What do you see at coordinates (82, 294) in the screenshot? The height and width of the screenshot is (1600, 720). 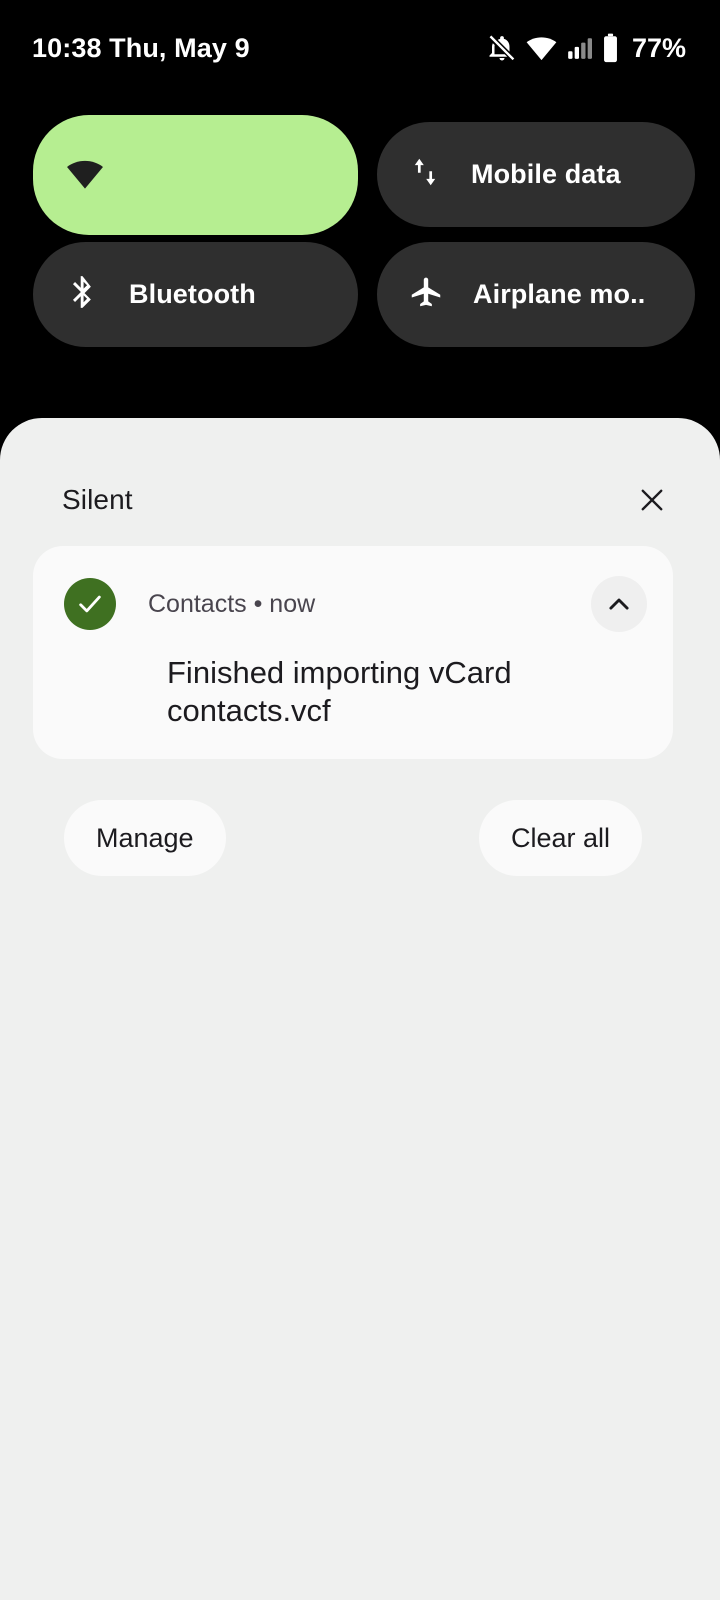 I see `bluetooth-icon` at bounding box center [82, 294].